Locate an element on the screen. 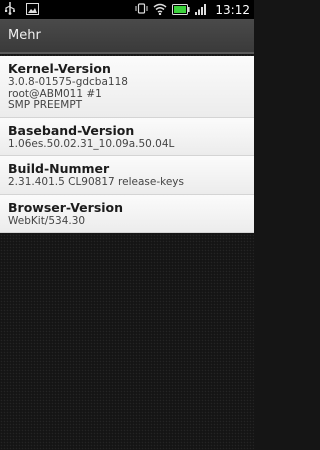  list-item-browser-version: Browser-Version WebKit/534.30 is located at coordinates (127, 213).